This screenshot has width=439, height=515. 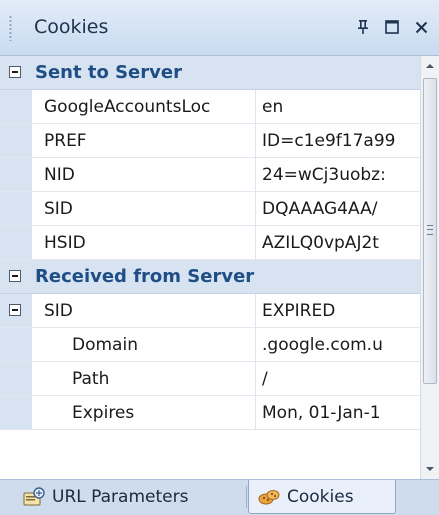 I want to click on grid-row: Domain .google.com.u, so click(x=210, y=345).